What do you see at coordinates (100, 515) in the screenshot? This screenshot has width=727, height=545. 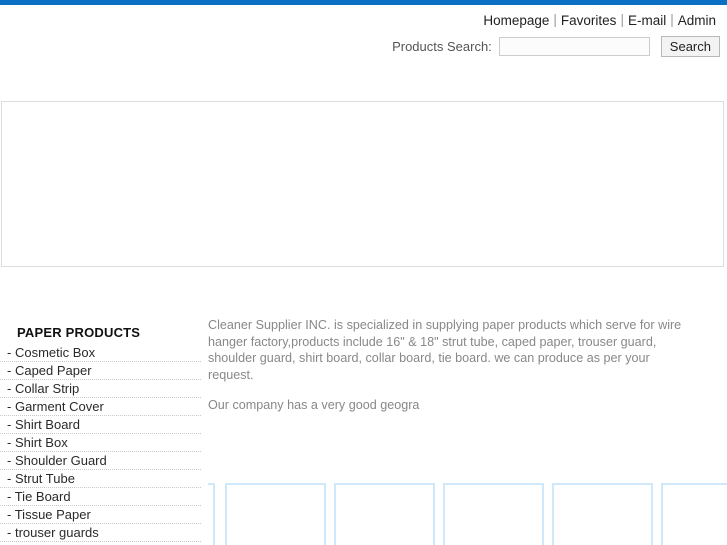 I see `sidebar-item-tissue-paper: - Tissue Paper` at bounding box center [100, 515].